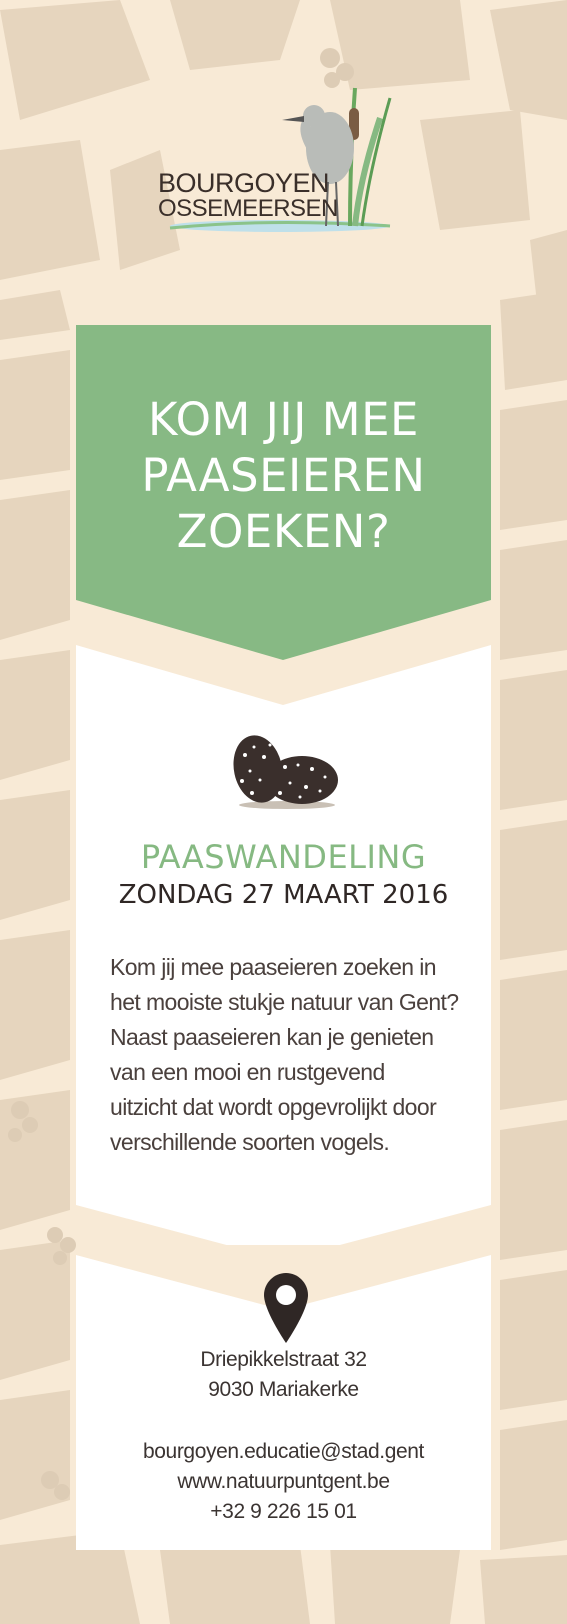 This screenshot has width=567, height=1624. Describe the element at coordinates (284, 1002) in the screenshot. I see `description-line: het mooiste stukje natuur van Gent?` at that location.